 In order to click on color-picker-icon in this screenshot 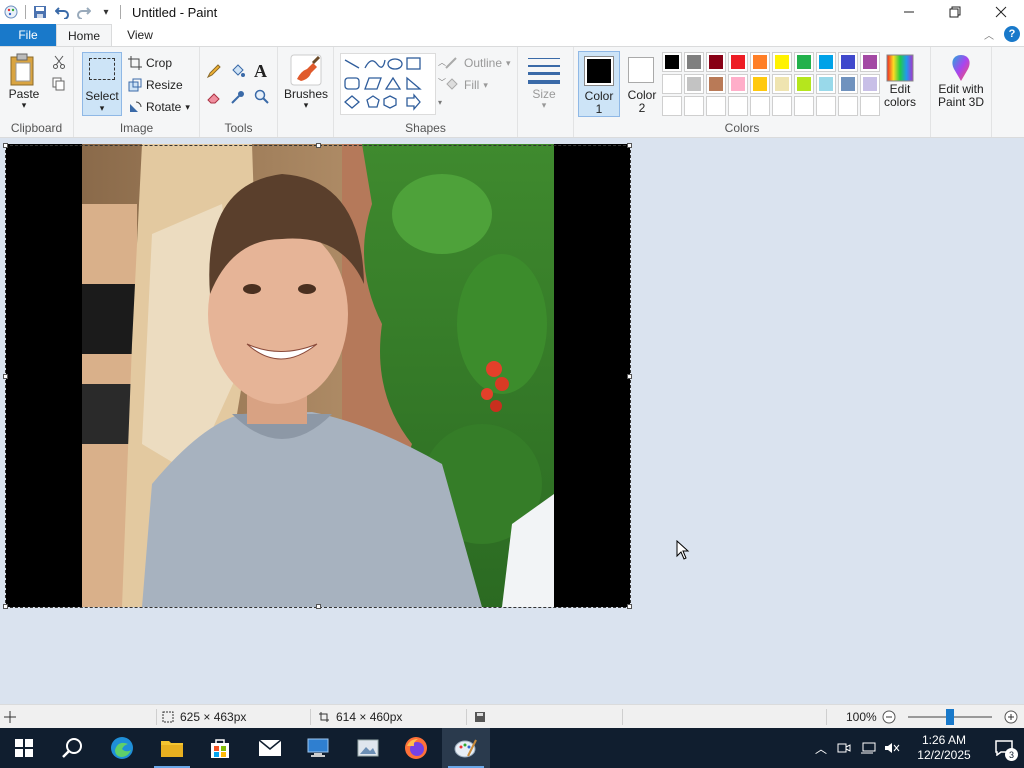, I will do `click(238, 97)`.